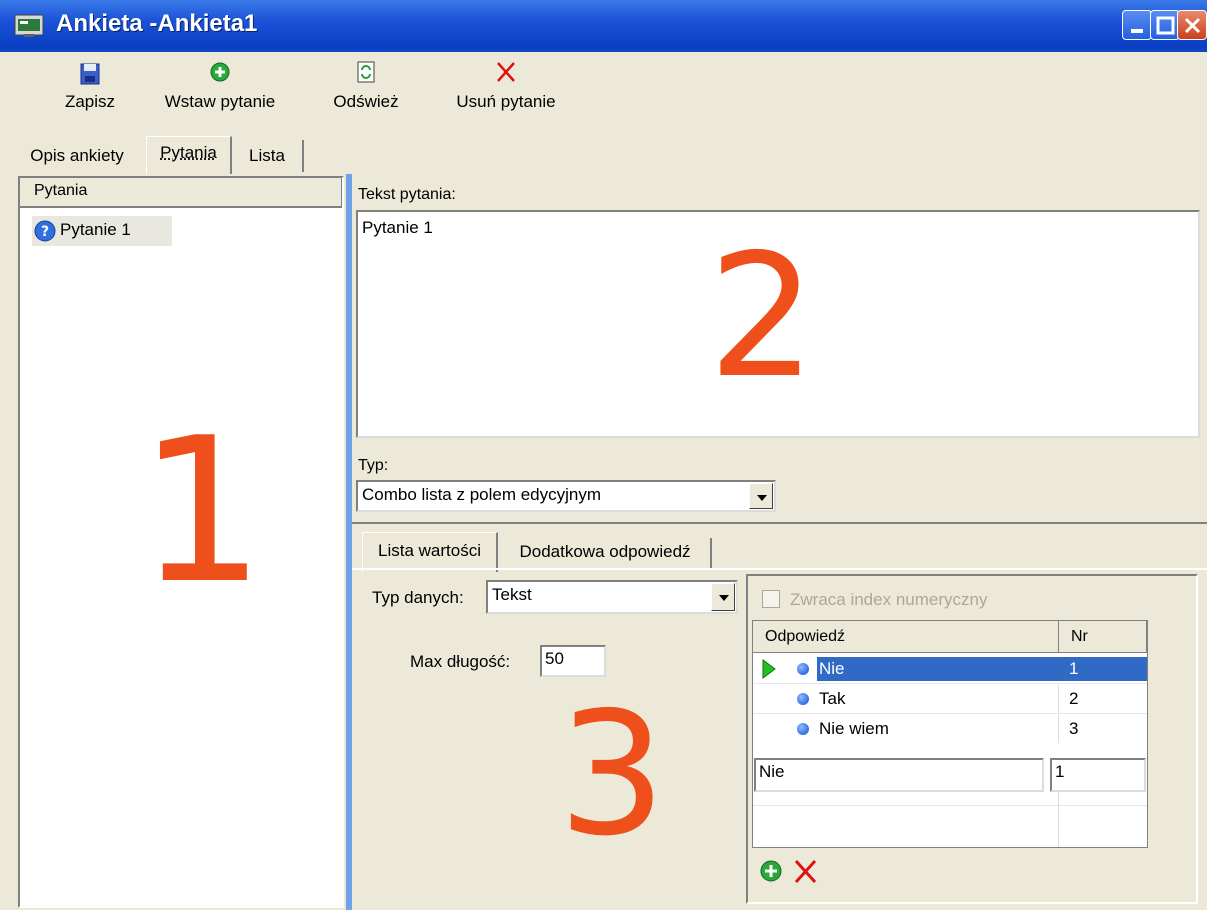  I want to click on numeric-index-checkbox, so click(771, 599).